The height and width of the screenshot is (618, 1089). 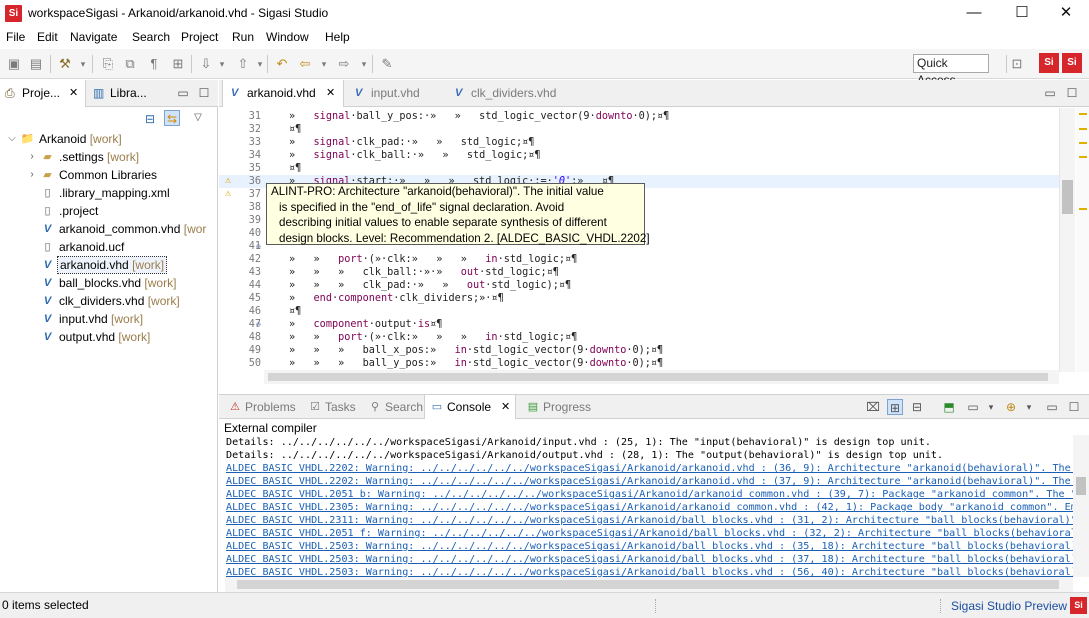 What do you see at coordinates (14, 64) in the screenshot?
I see `save-icon: ▣` at bounding box center [14, 64].